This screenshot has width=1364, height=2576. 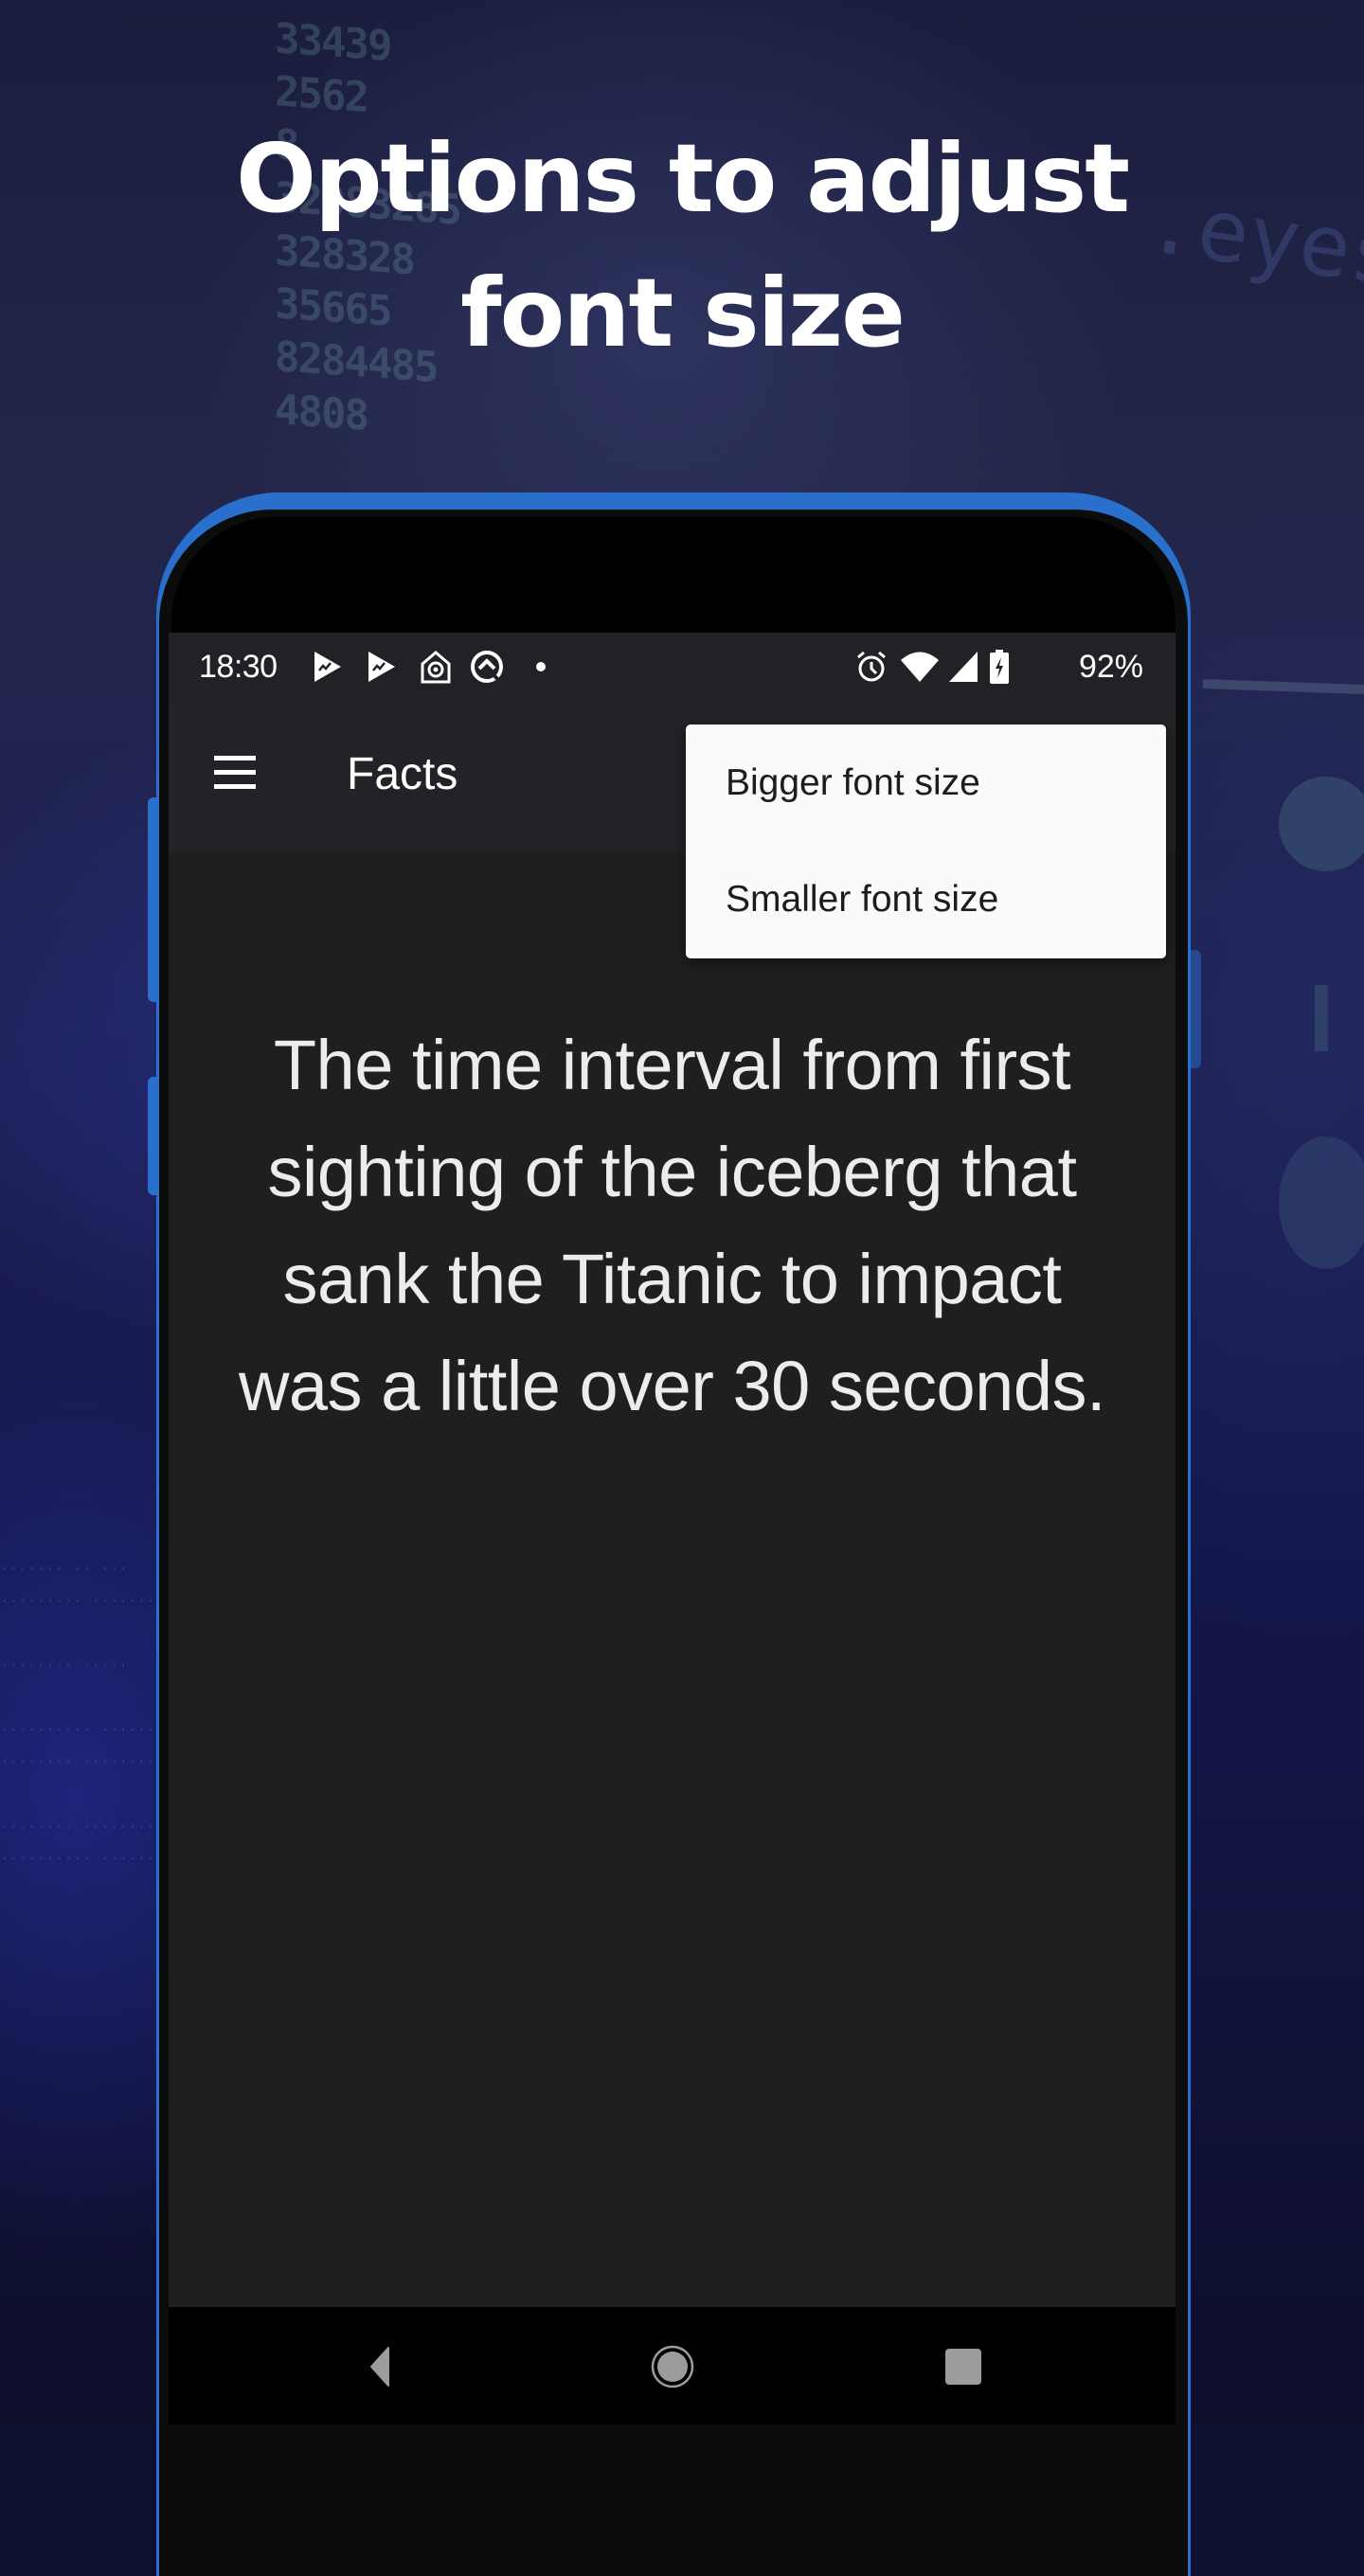 What do you see at coordinates (683, 313) in the screenshot?
I see `headline-line-2: font size` at bounding box center [683, 313].